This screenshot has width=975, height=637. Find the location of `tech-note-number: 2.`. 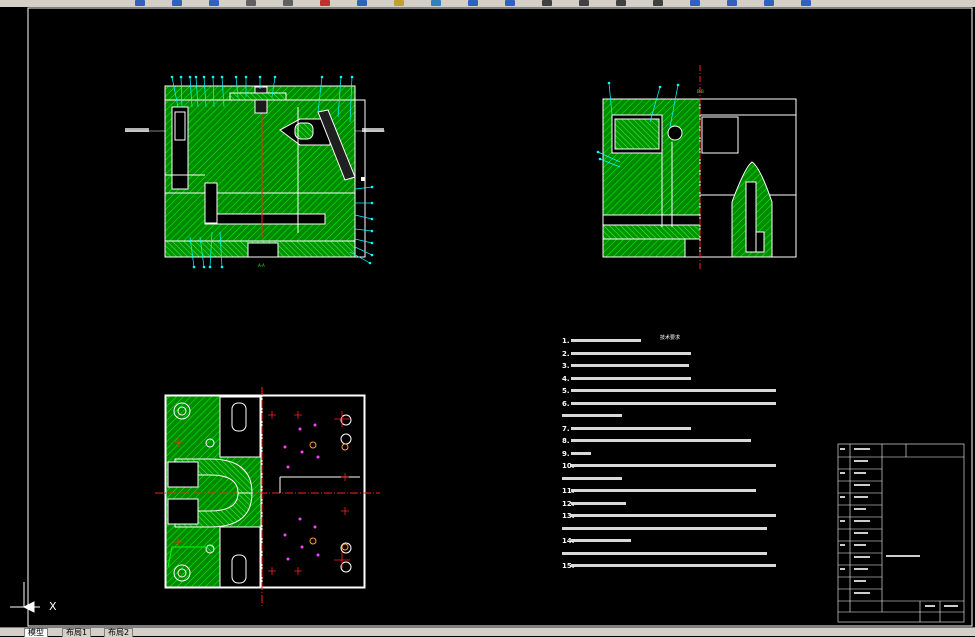

tech-note-number: 2. is located at coordinates (566, 353).